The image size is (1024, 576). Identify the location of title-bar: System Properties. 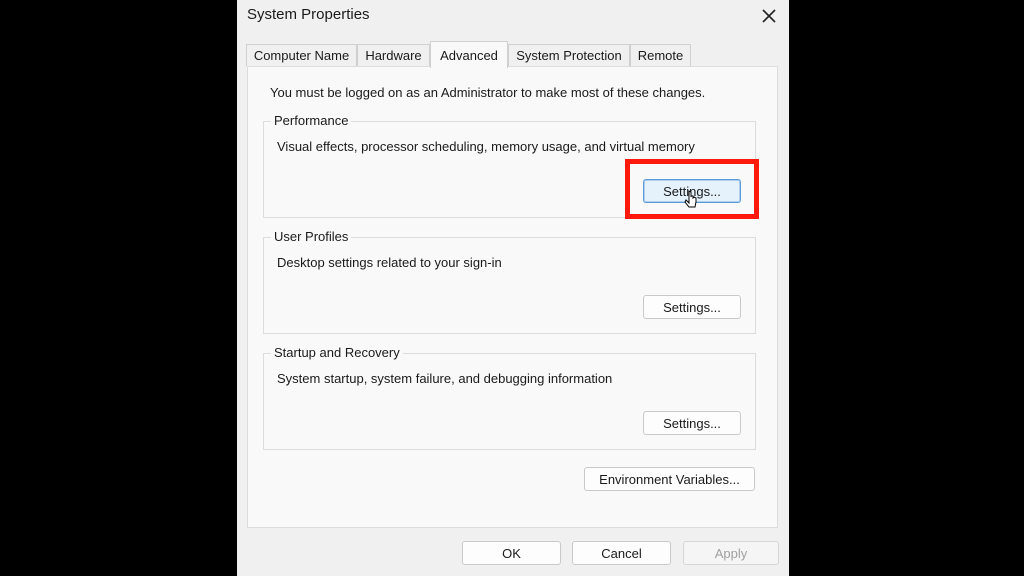
(513, 17).